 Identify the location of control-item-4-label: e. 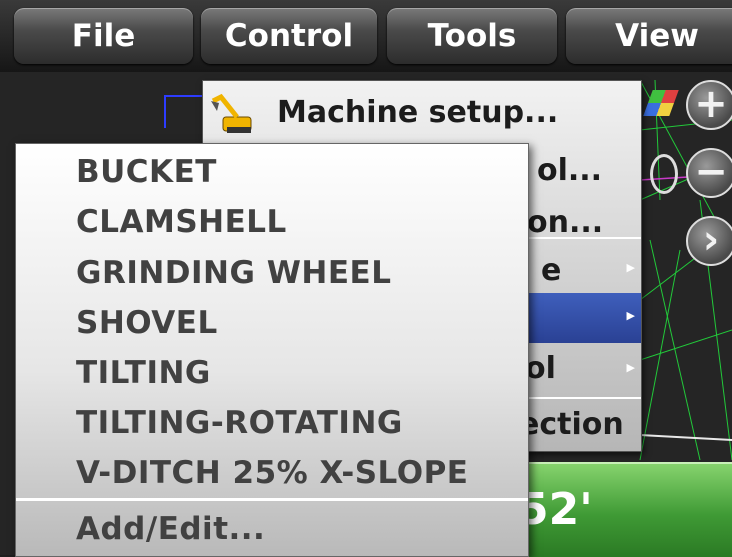
(551, 270).